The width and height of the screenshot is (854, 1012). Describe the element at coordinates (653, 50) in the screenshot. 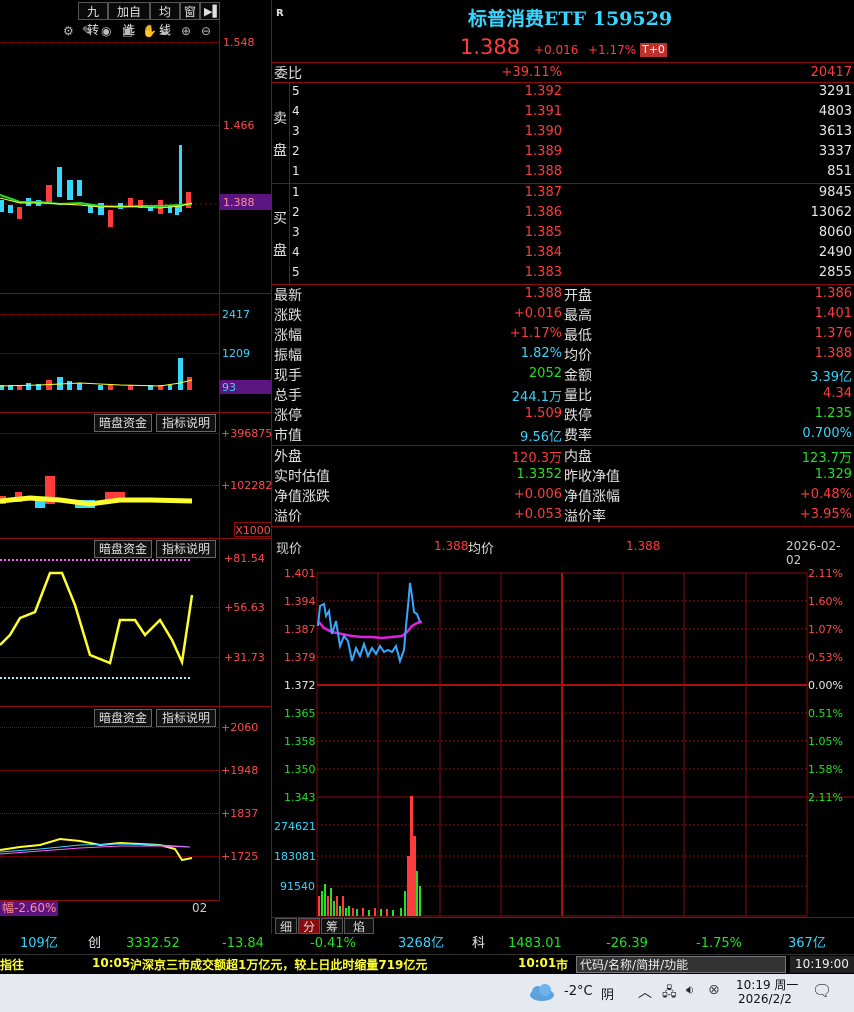

I see `t0-badge: T+0` at that location.